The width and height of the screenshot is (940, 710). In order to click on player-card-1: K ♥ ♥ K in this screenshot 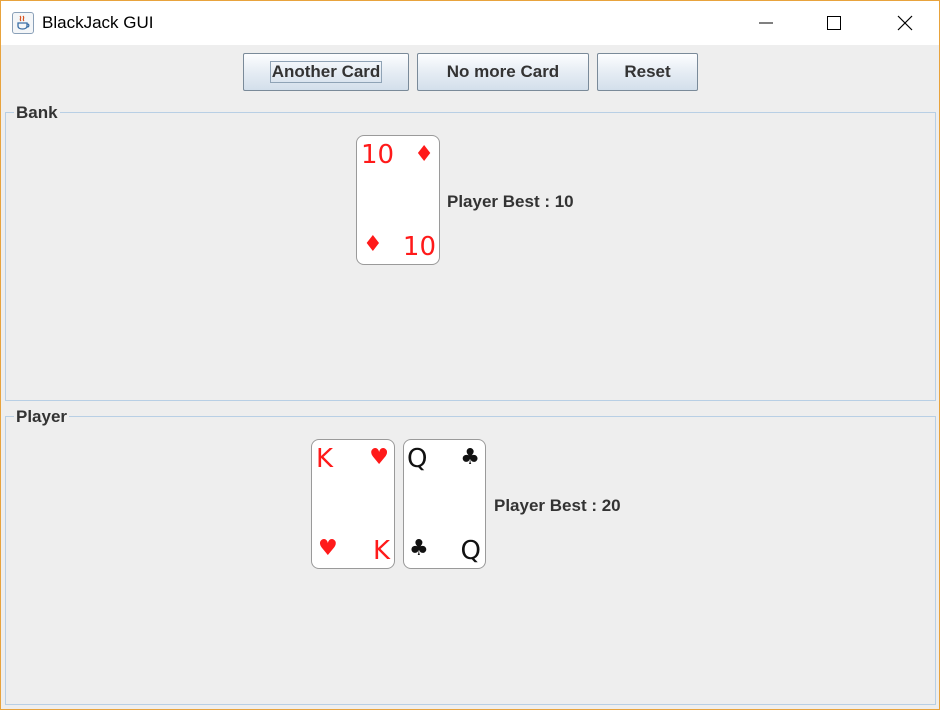, I will do `click(353, 504)`.